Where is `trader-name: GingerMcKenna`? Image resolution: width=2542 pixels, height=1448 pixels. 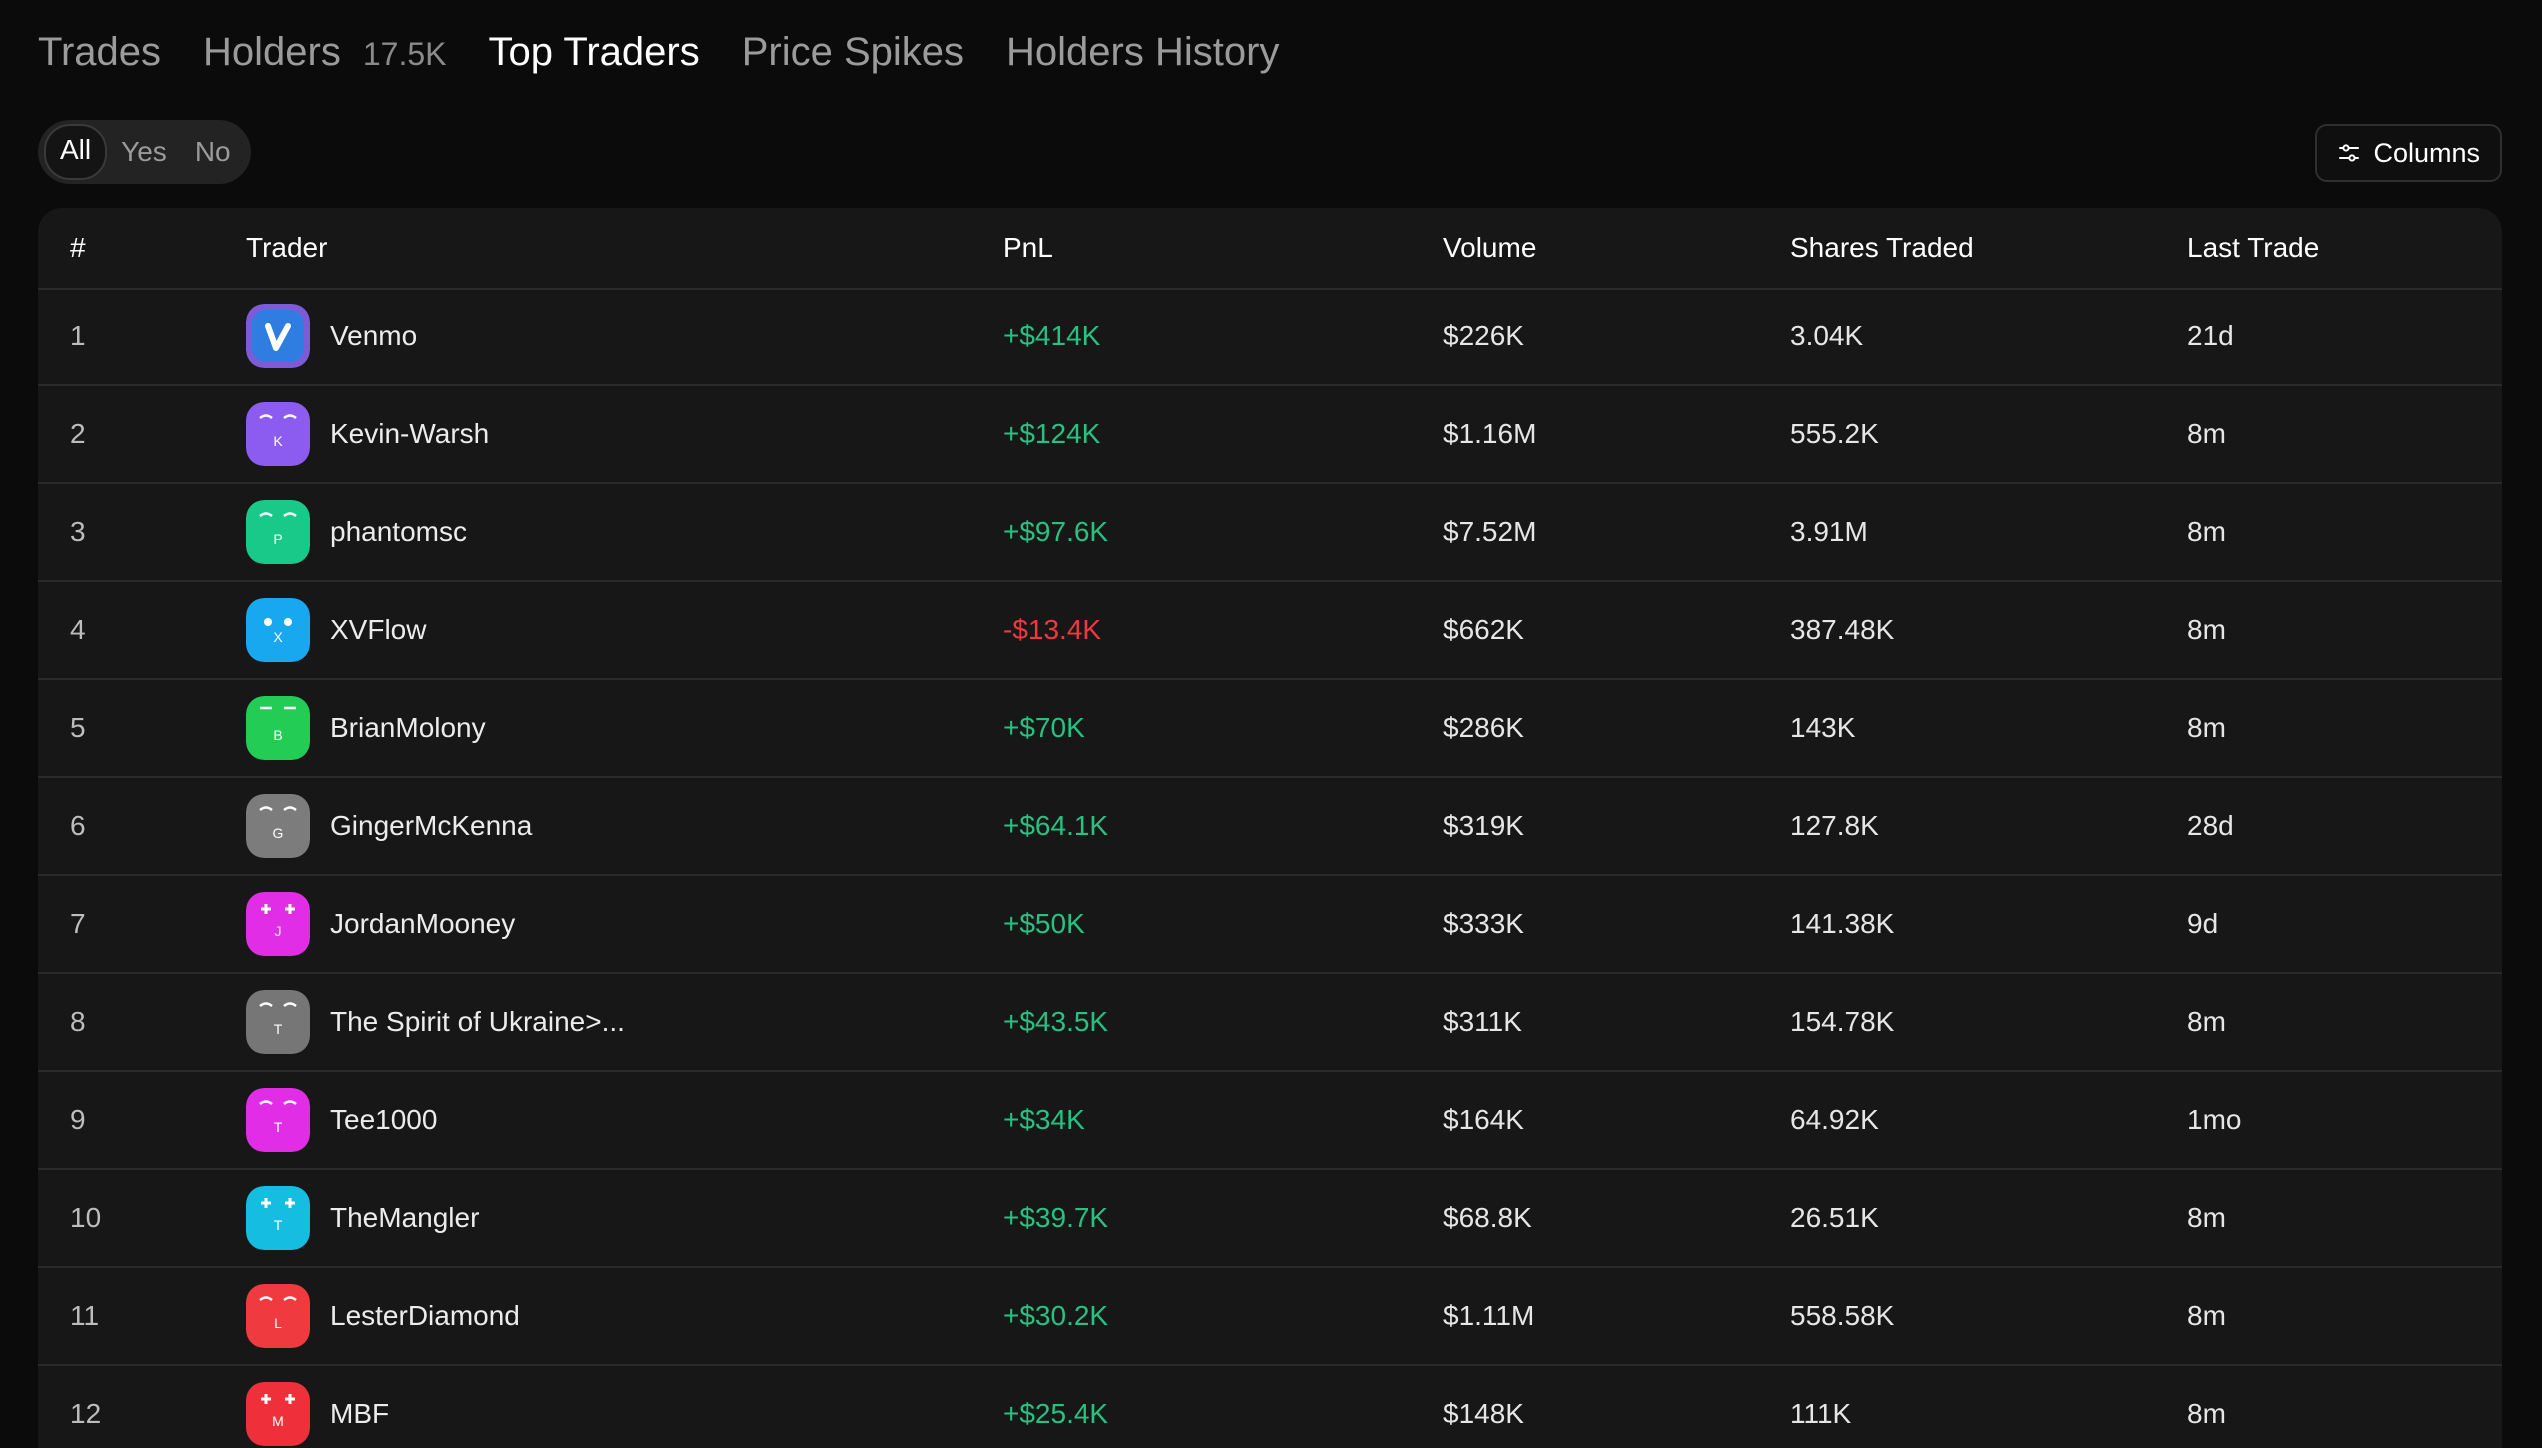 trader-name: GingerMcKenna is located at coordinates (431, 826).